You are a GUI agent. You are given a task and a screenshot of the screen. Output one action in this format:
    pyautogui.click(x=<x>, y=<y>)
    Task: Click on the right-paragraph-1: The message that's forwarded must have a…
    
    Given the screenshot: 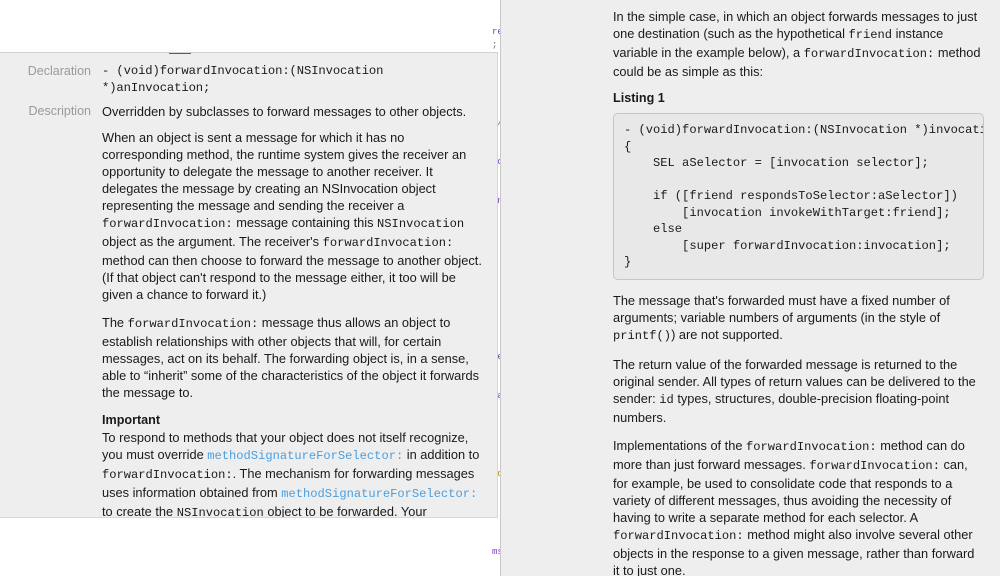 What is the action you would take?
    pyautogui.click(x=798, y=318)
    